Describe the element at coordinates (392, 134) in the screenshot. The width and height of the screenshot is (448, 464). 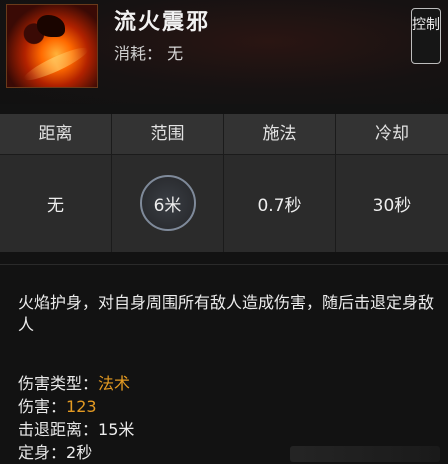
I see `stat-header: 冷却` at that location.